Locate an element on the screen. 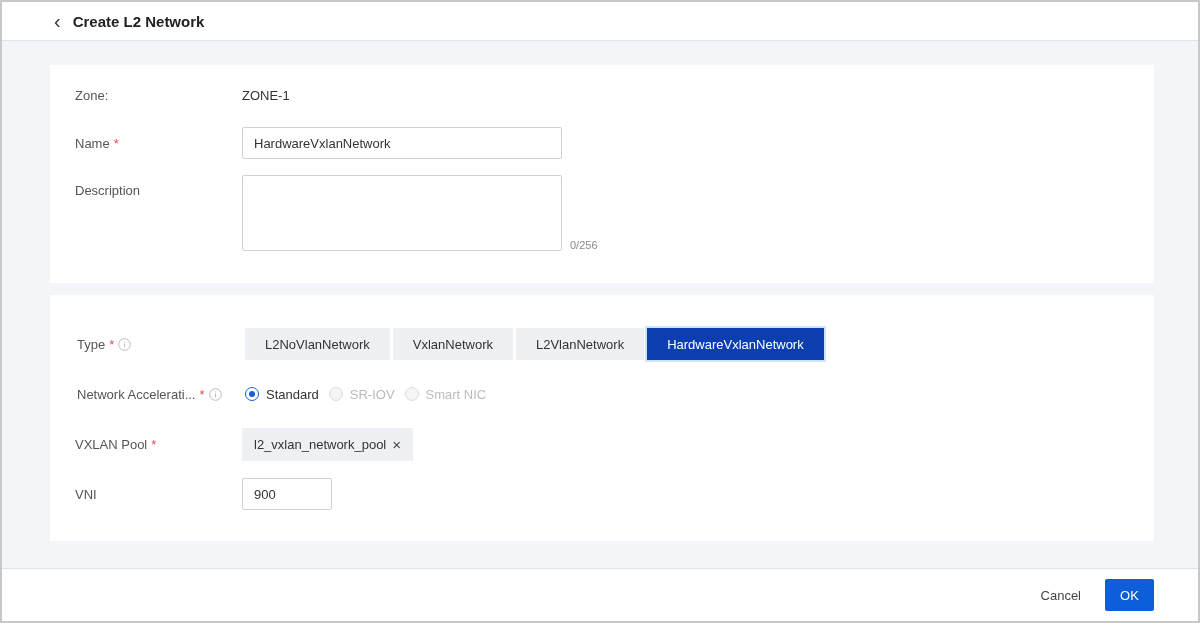 This screenshot has height=623, width=1200. type-option: HardwareVxlanNetwork is located at coordinates (735, 344).